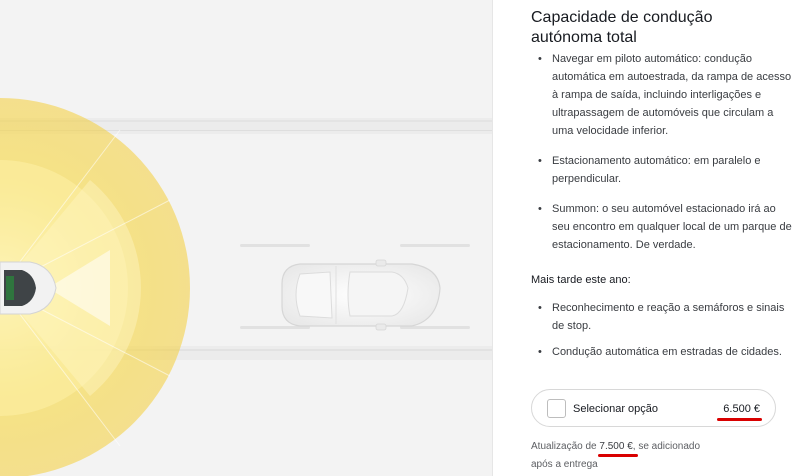  Describe the element at coordinates (618, 455) in the screenshot. I see `upgrade-price-annotation-underline` at that location.